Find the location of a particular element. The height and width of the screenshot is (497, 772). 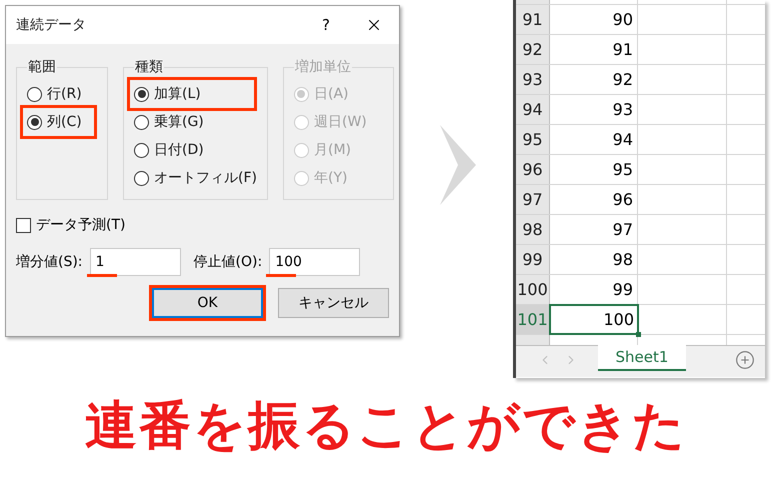

row-header: 94 is located at coordinates (533, 109).